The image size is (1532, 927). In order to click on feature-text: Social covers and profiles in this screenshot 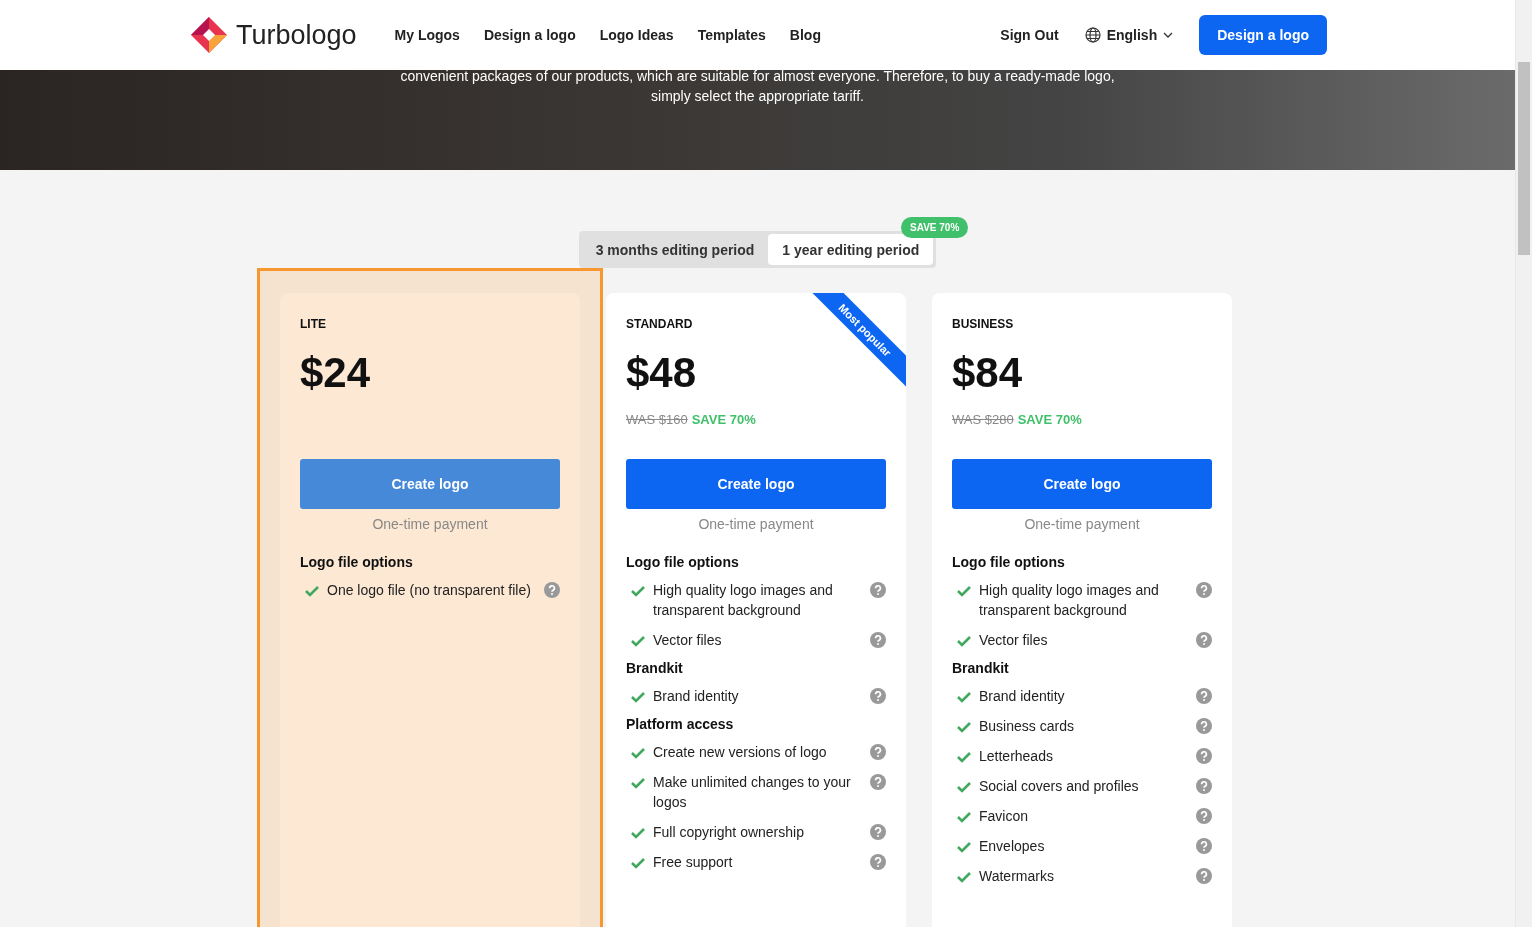, I will do `click(1059, 786)`.